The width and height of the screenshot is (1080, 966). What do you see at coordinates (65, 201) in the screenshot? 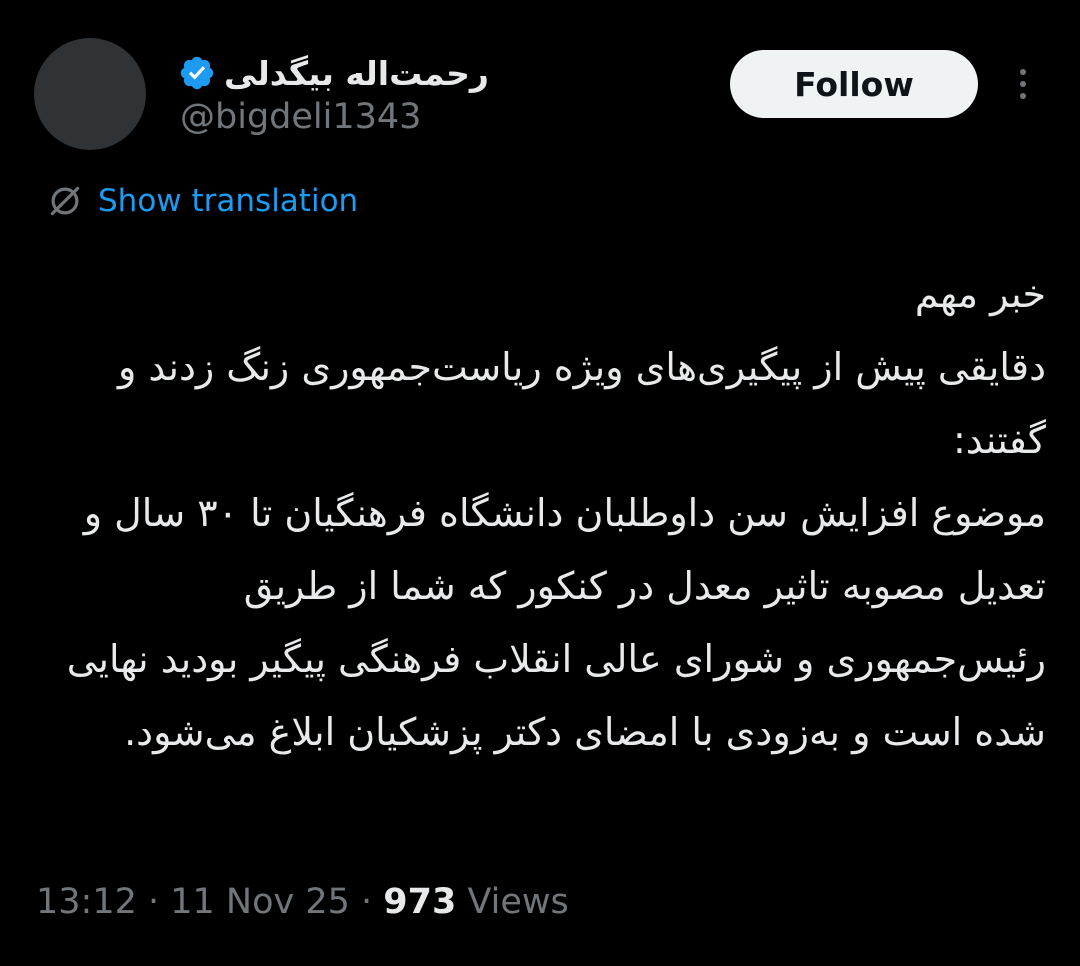
I see `globe-icon` at bounding box center [65, 201].